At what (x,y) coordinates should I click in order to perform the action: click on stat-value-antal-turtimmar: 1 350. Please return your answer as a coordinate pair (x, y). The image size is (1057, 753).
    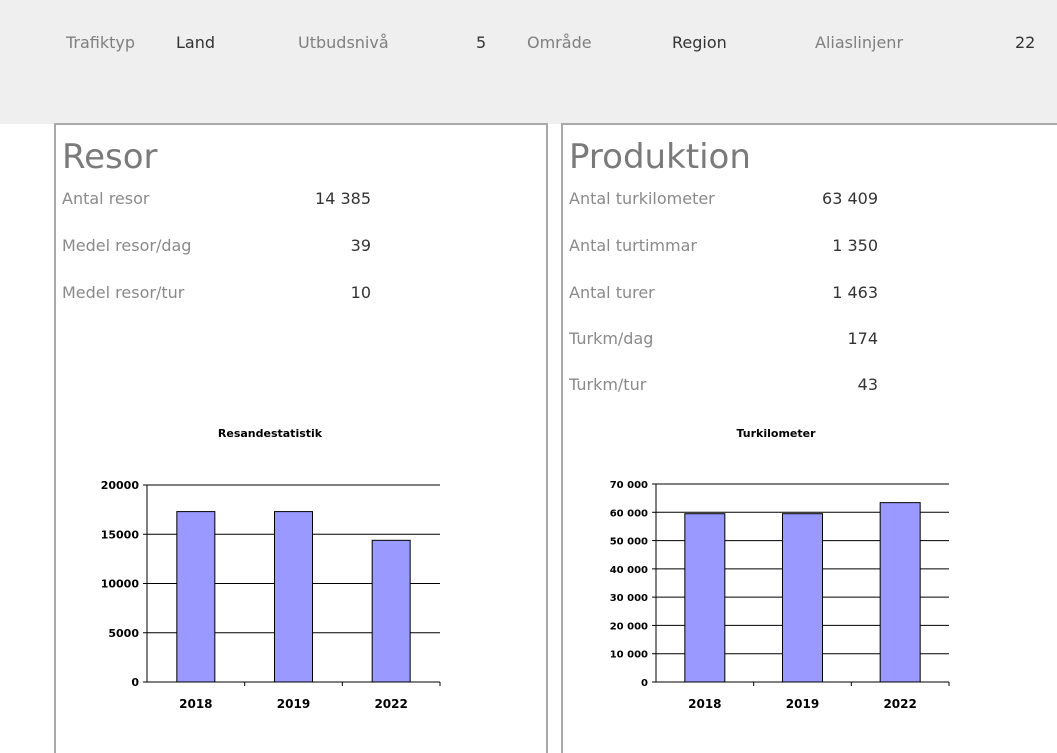
    Looking at the image, I should click on (855, 245).